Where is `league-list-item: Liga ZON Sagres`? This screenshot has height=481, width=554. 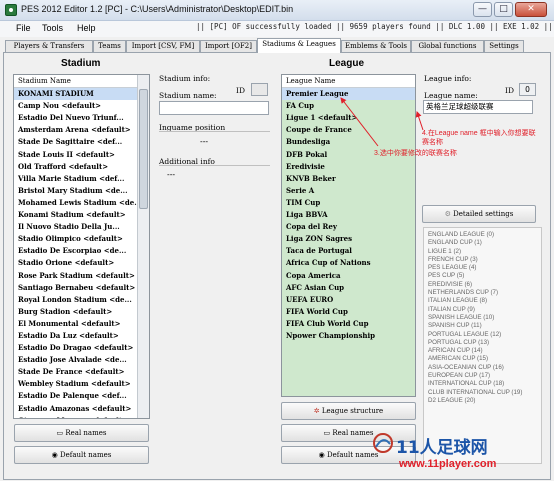
league-list-item: Liga ZON Sagres is located at coordinates (348, 239).